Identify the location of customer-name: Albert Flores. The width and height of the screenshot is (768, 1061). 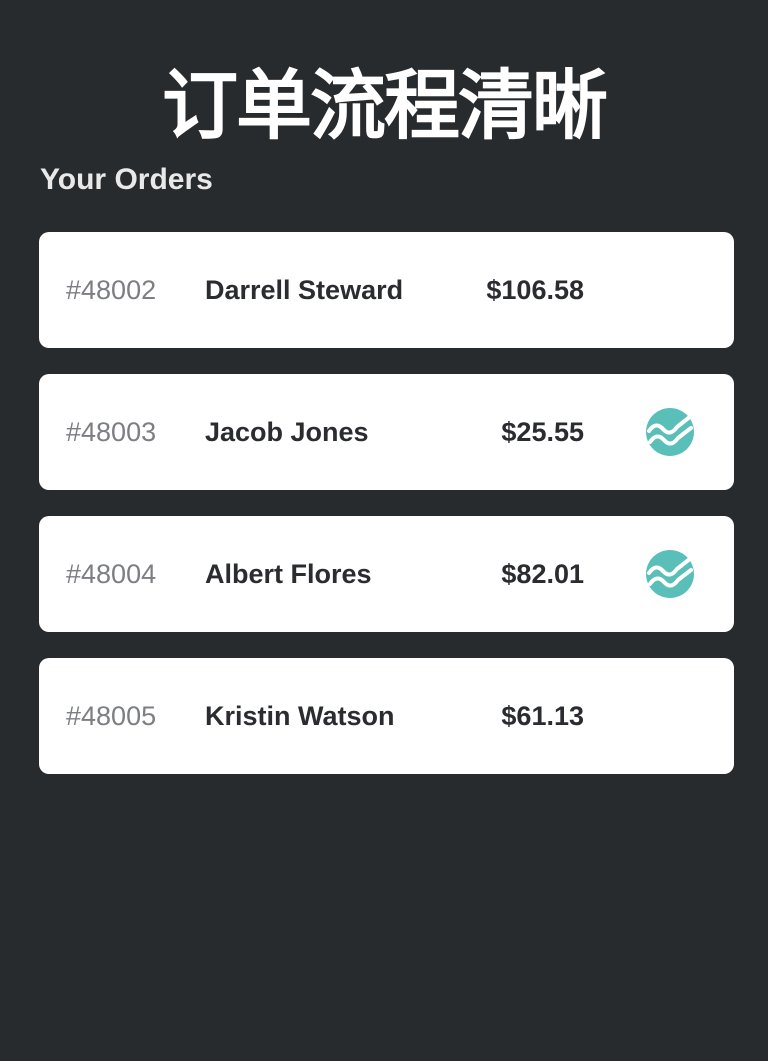
(288, 574).